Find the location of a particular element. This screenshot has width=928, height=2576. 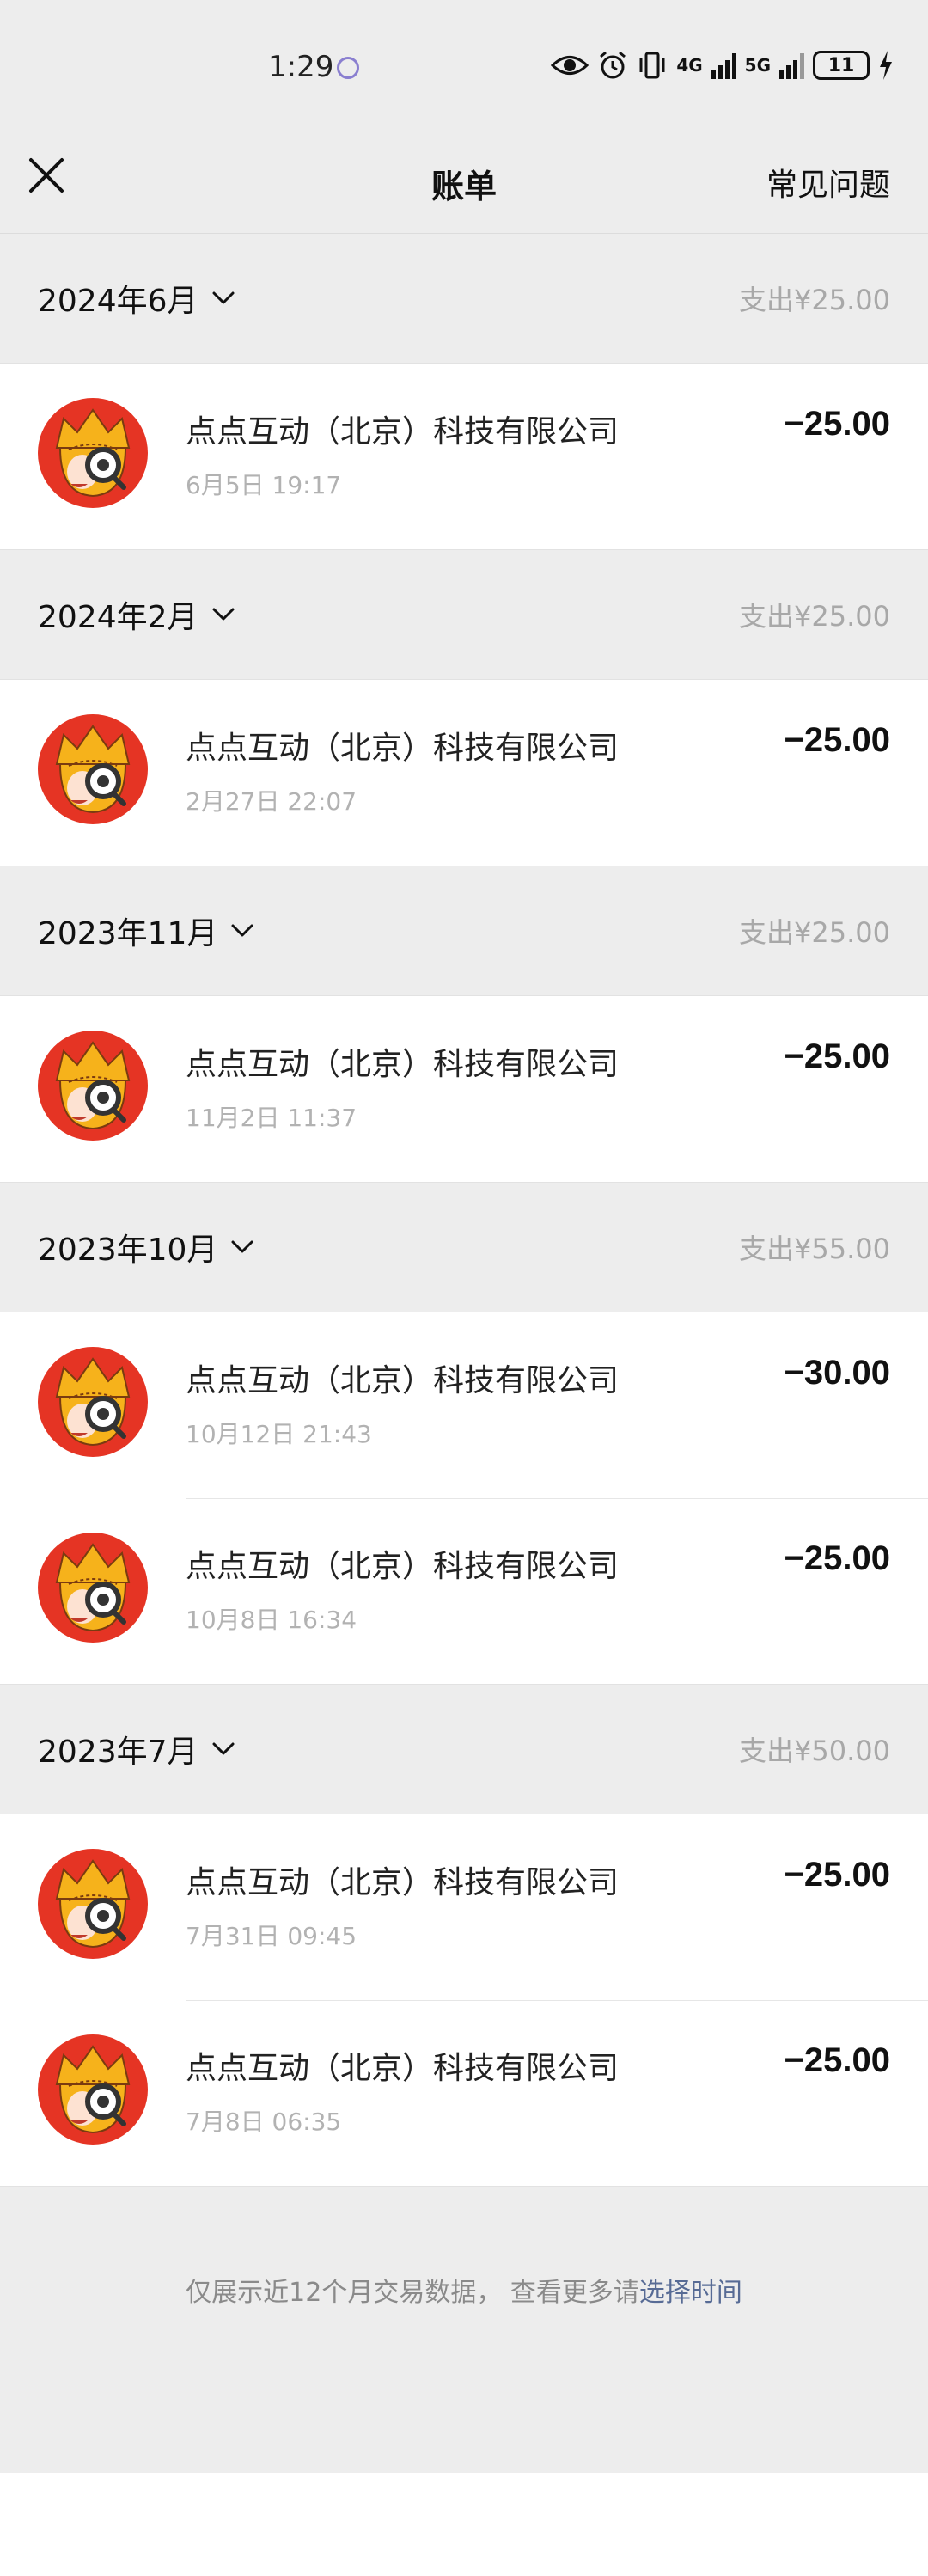

battery-icon: 11 is located at coordinates (841, 65).